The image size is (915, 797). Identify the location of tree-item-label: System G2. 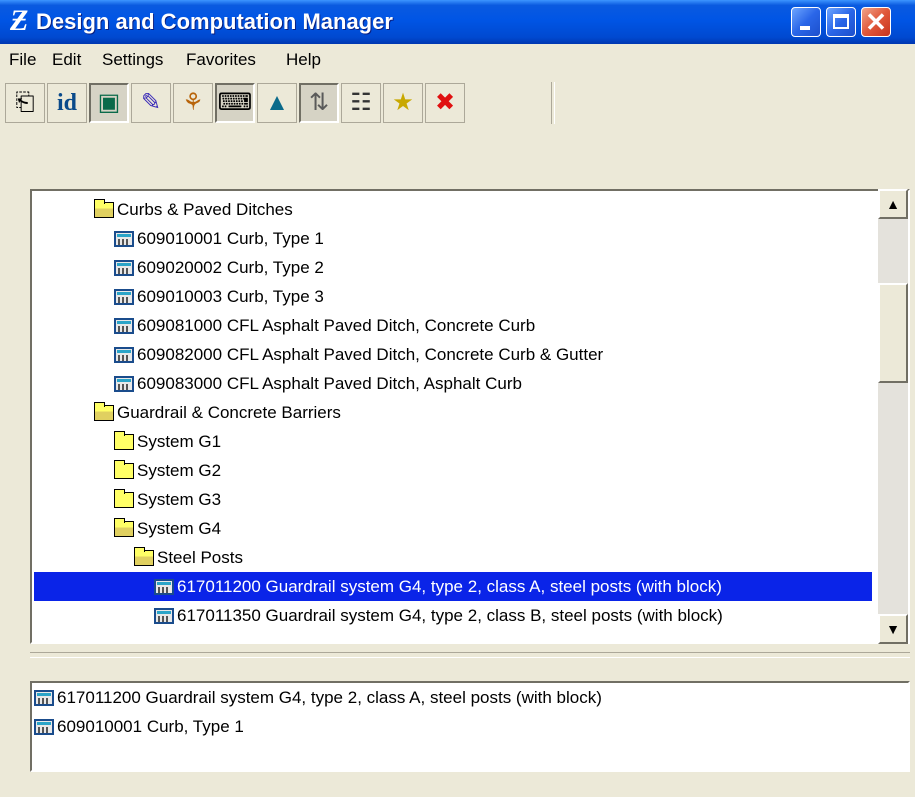
(179, 470).